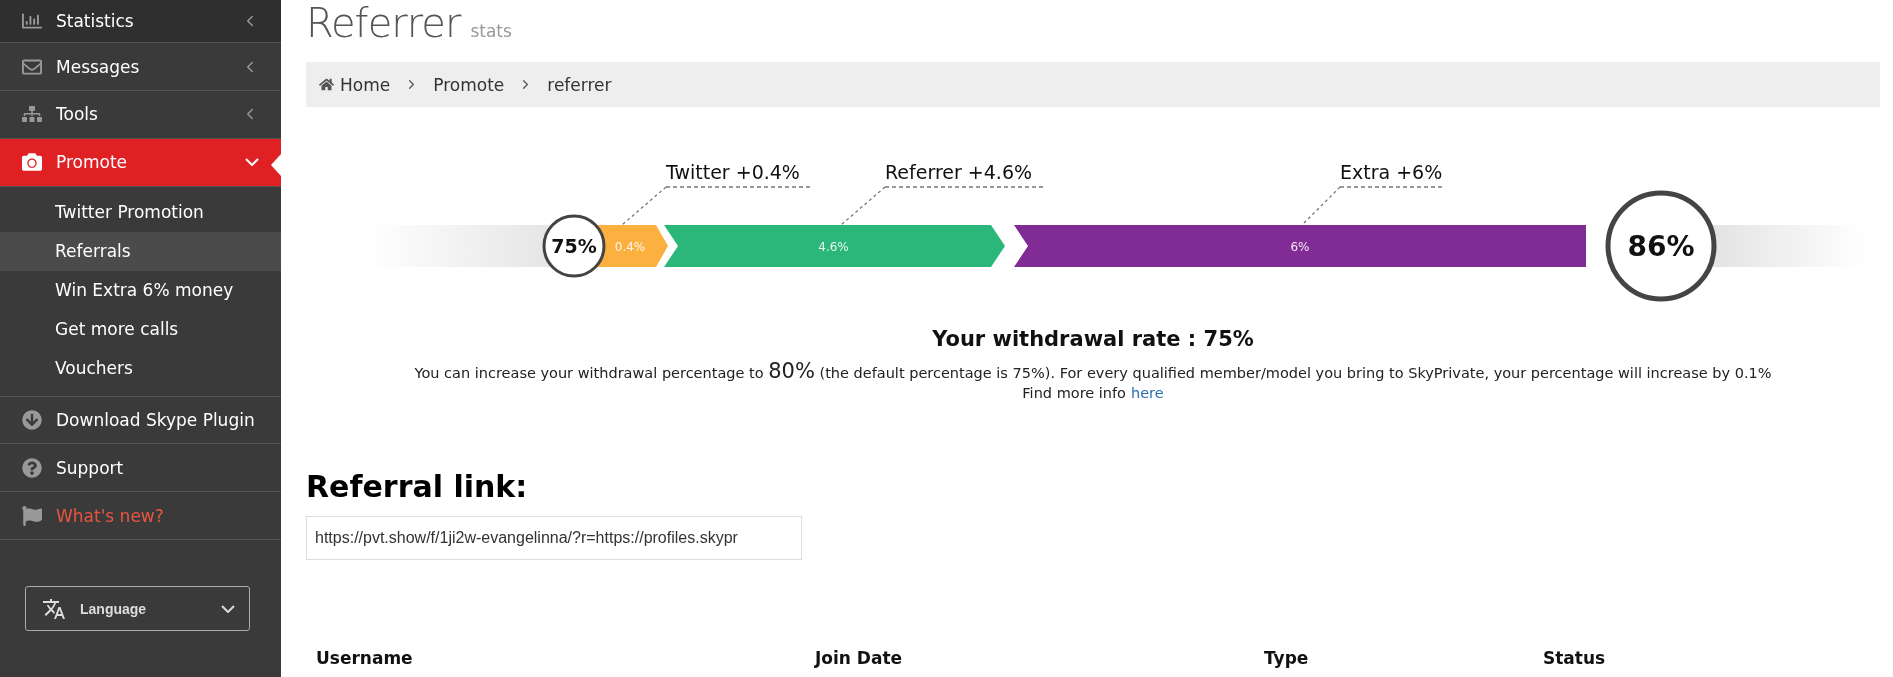 The width and height of the screenshot is (1893, 677). I want to click on active-pointer, so click(276, 164).